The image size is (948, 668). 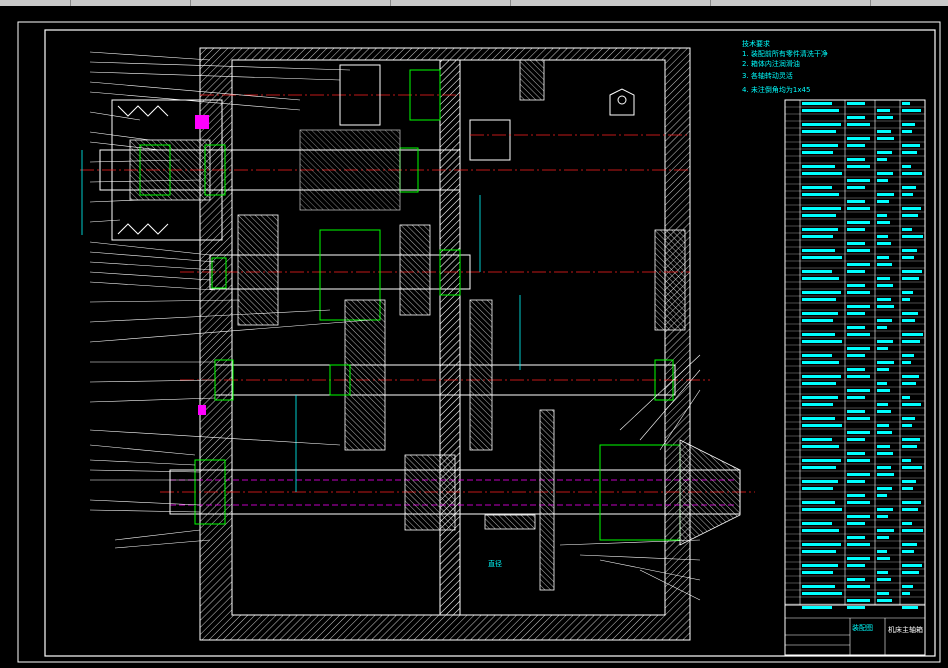 I want to click on tech-note-line: 4. 未注倒角均为1x45, so click(x=776, y=89).